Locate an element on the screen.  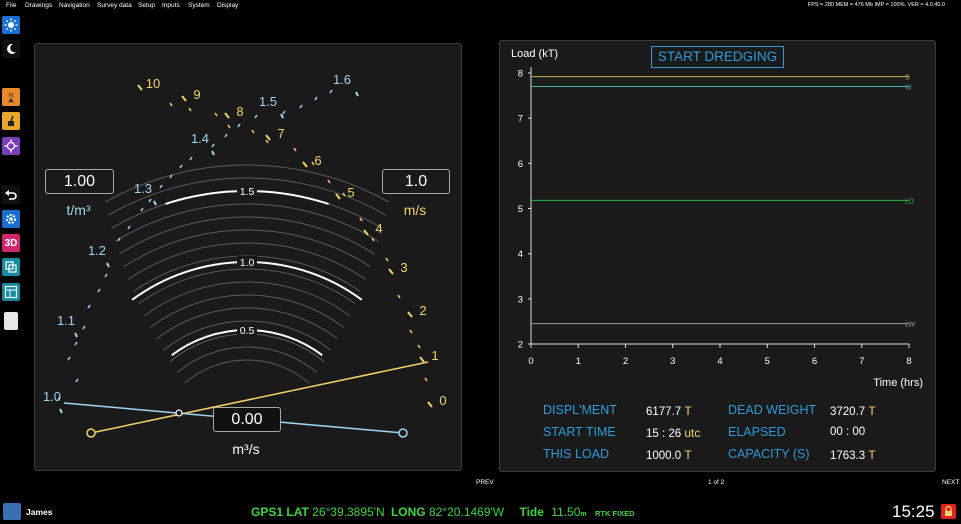
y-tick-label: 3 is located at coordinates (520, 299).